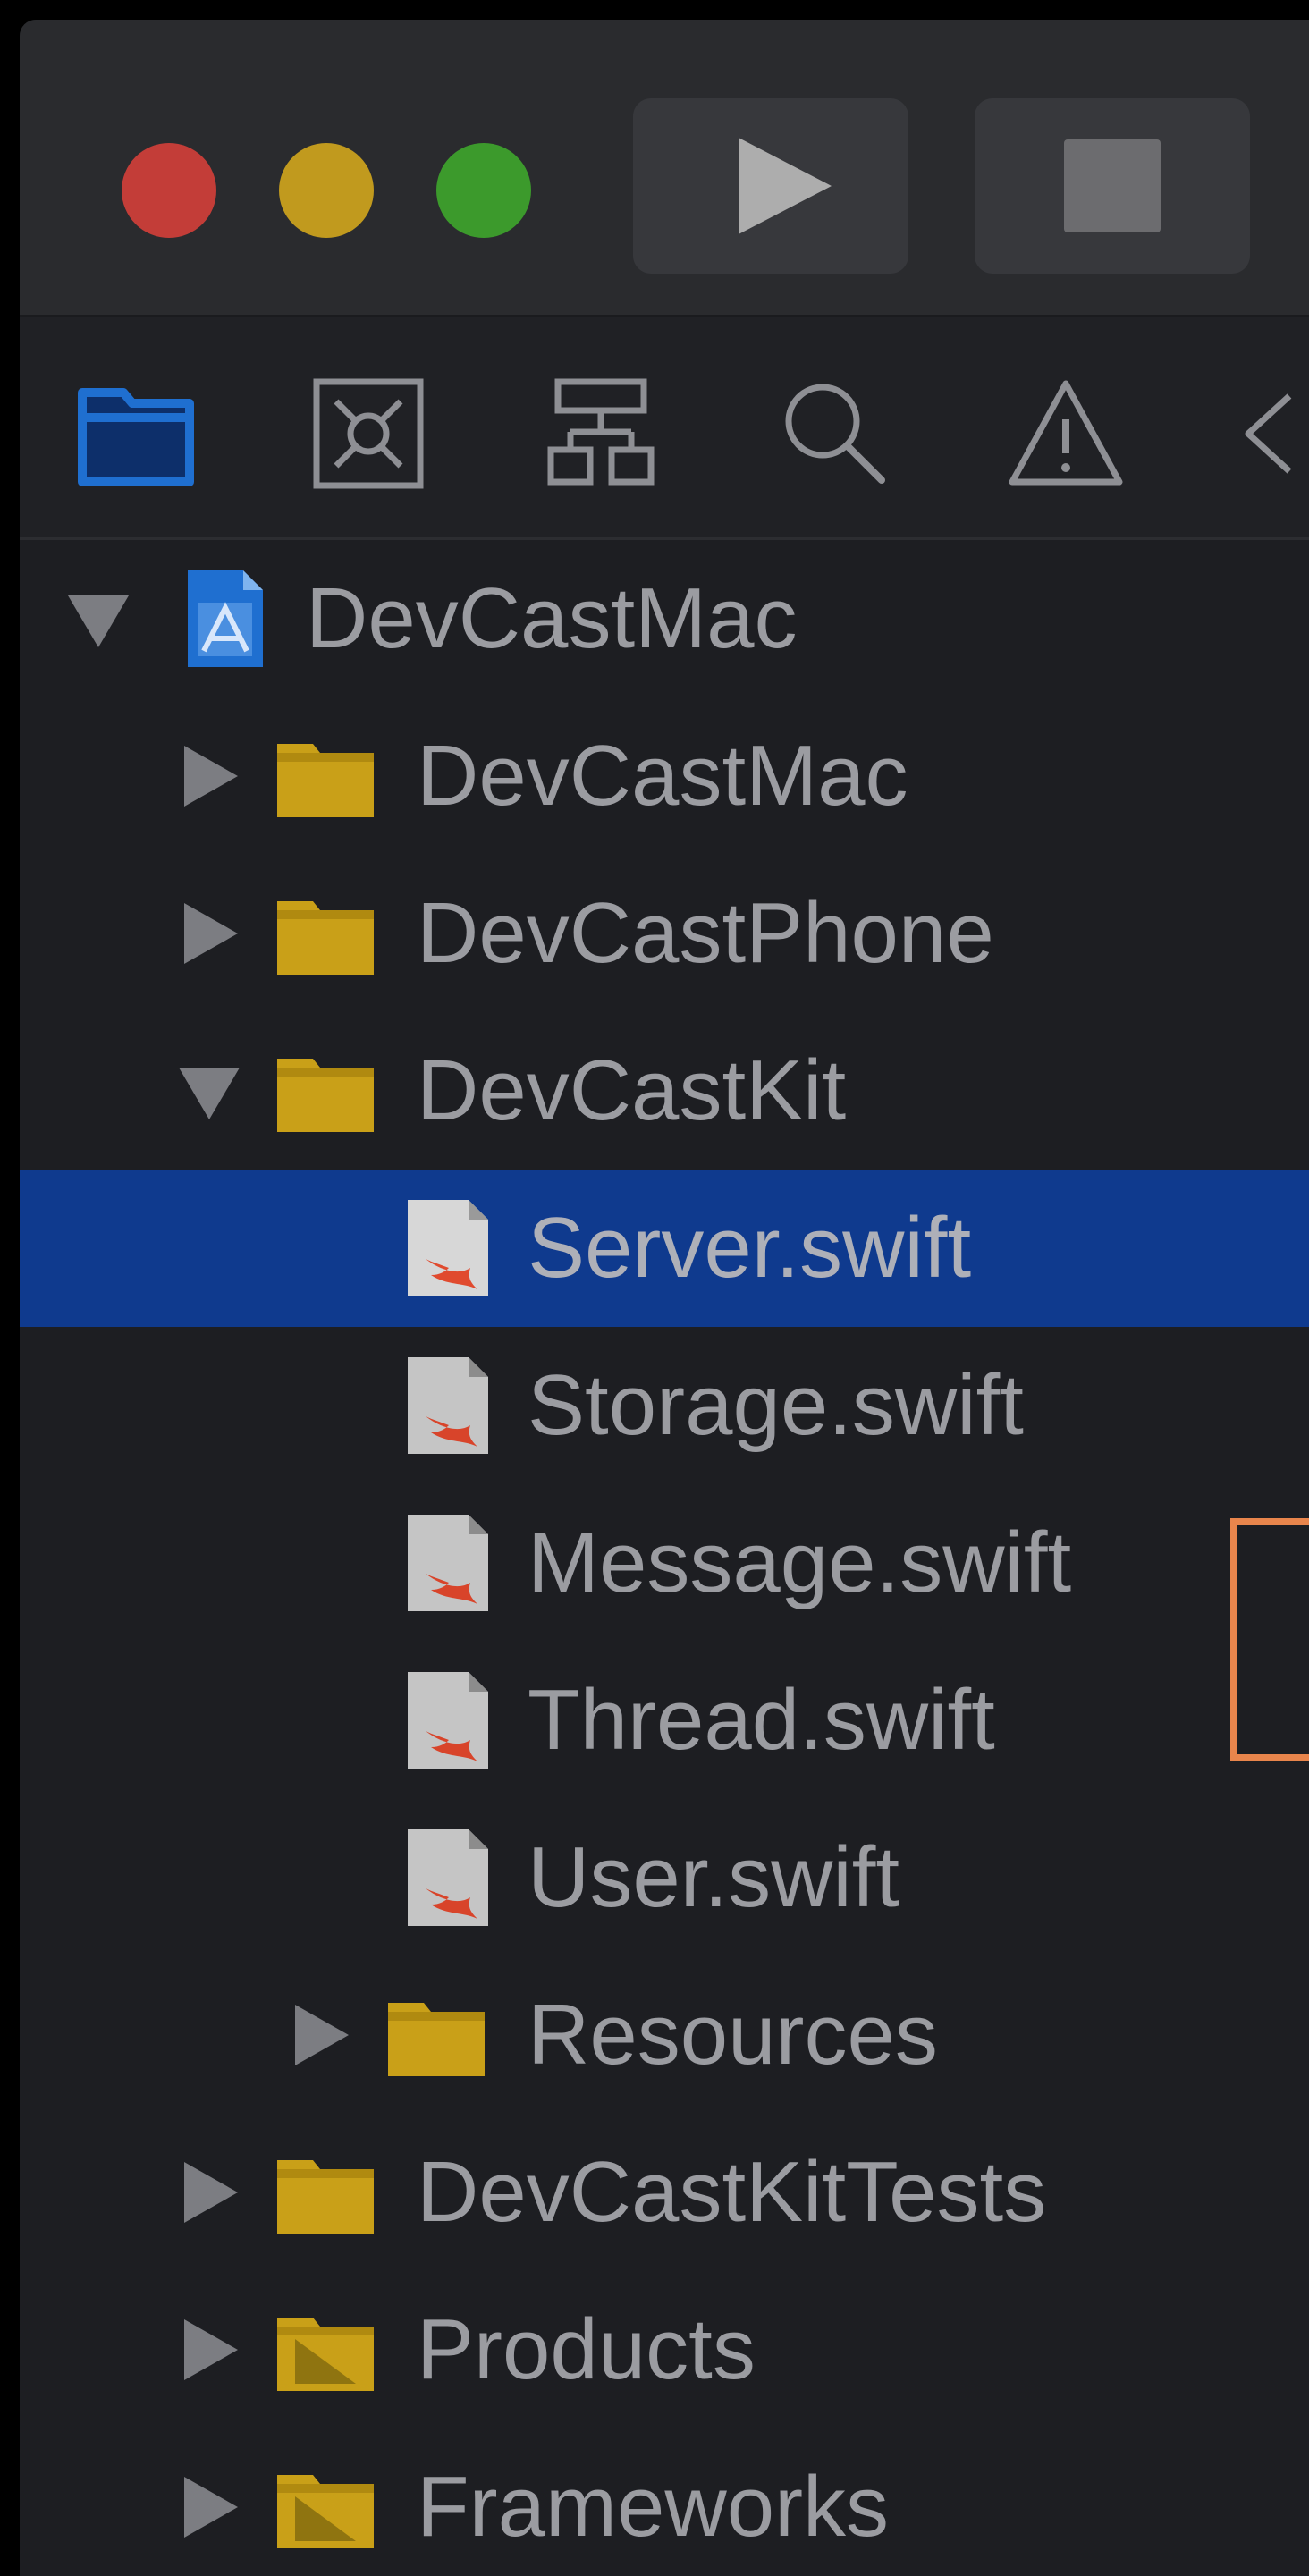 The image size is (1309, 2576). Describe the element at coordinates (714, 1877) in the screenshot. I see `tree-row-label: User.swift` at that location.